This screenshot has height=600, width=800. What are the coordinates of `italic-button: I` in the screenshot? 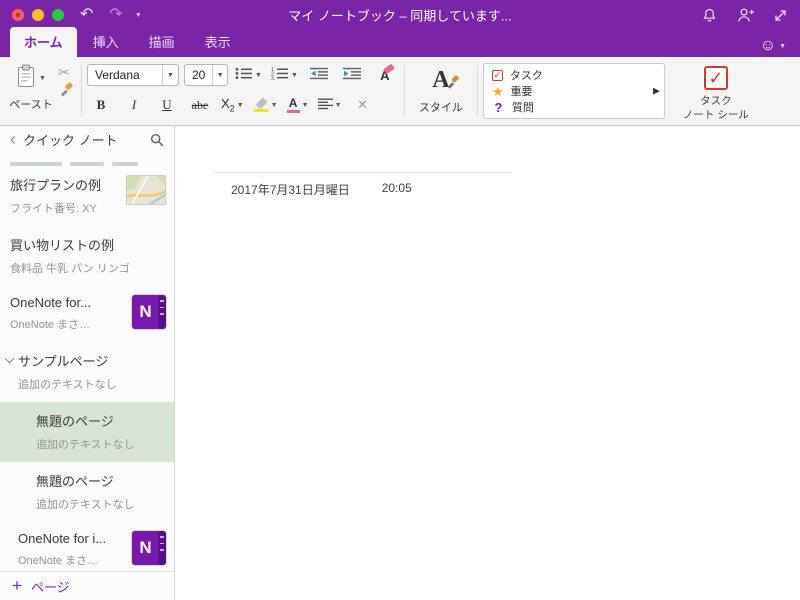 It's located at (134, 105).